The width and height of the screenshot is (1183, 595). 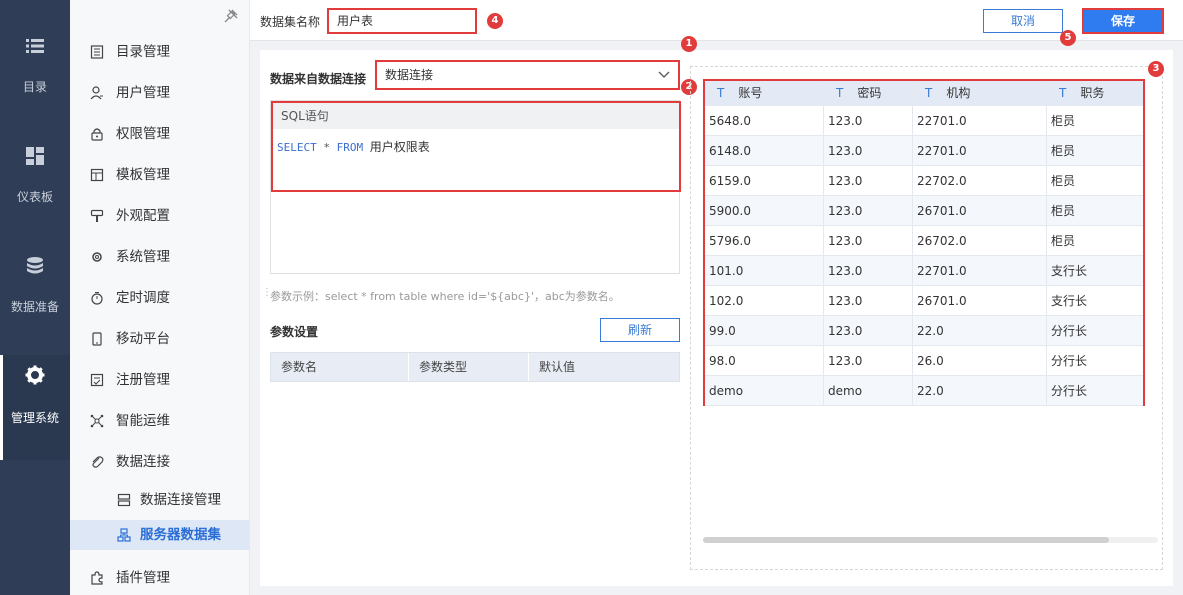 What do you see at coordinates (764, 361) in the screenshot?
I see `table-cell: 98.0` at bounding box center [764, 361].